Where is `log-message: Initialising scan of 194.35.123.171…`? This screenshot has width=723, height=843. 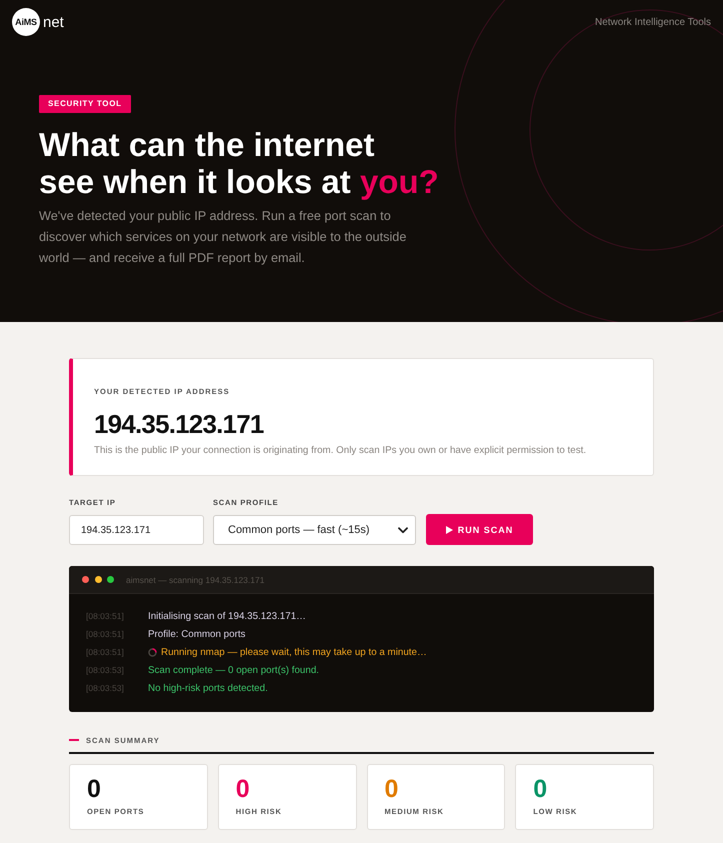
log-message: Initialising scan of 194.35.123.171… is located at coordinates (227, 616).